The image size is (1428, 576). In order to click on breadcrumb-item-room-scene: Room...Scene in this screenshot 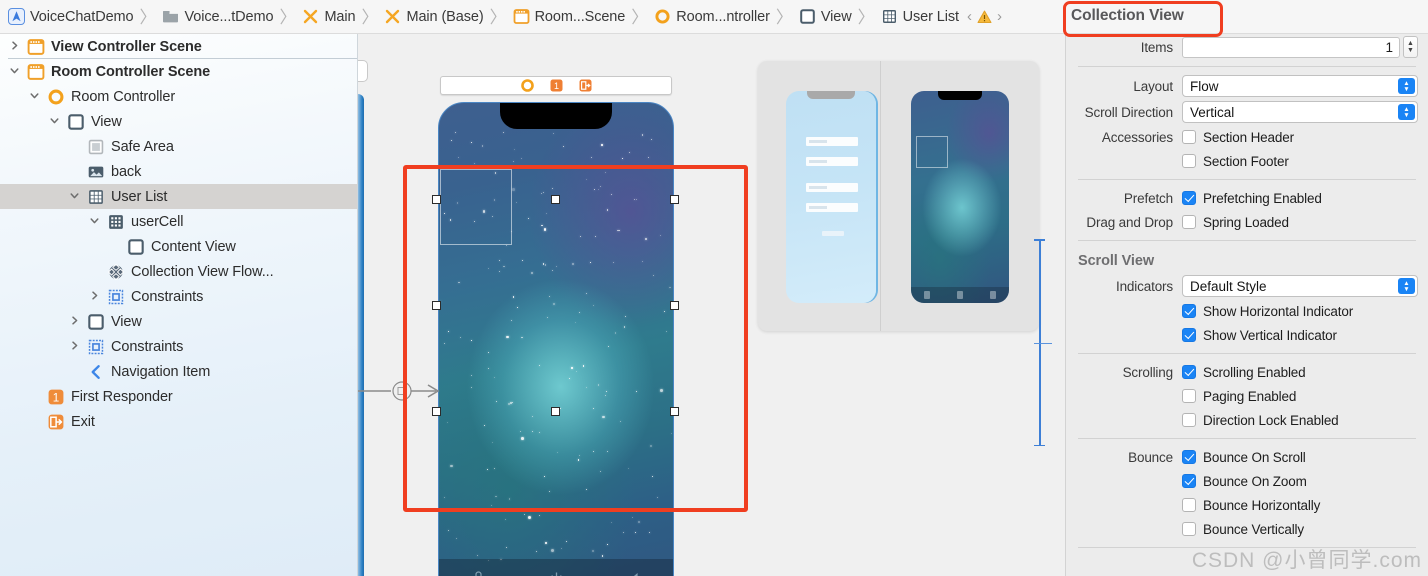, I will do `click(569, 17)`.